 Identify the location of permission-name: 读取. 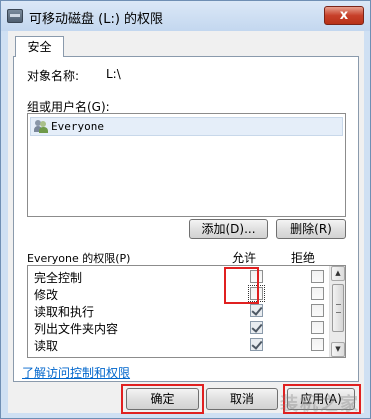
(46, 346).